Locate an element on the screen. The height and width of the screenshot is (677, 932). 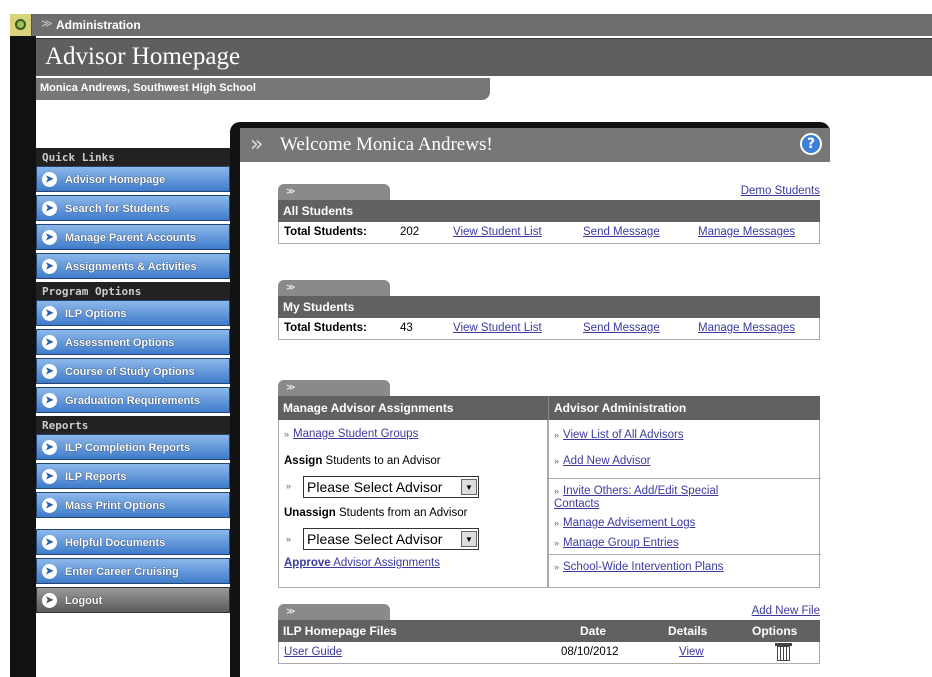
sidebar-item-mass-print-options: ➤ Mass Print Options is located at coordinates (133, 505).